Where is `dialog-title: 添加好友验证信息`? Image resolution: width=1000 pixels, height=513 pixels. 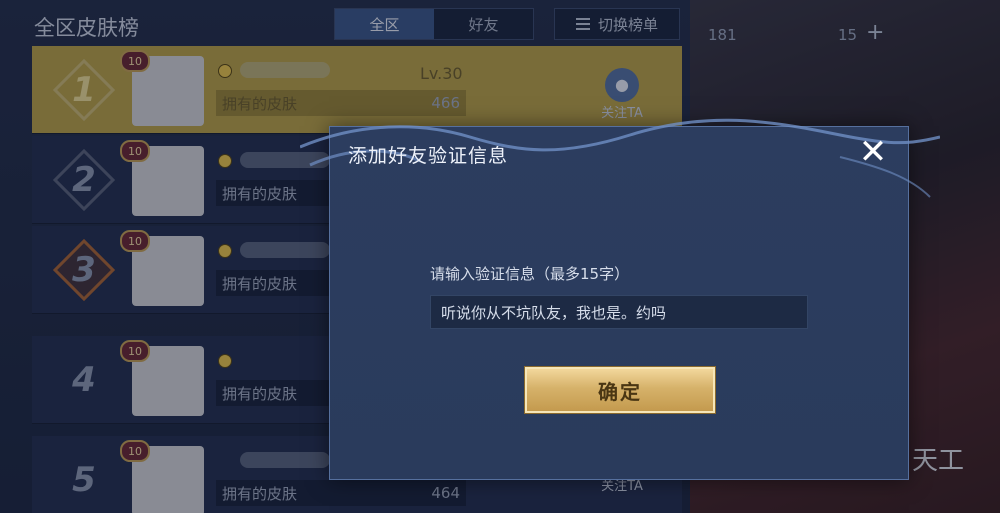 dialog-title: 添加好友验证信息 is located at coordinates (428, 156).